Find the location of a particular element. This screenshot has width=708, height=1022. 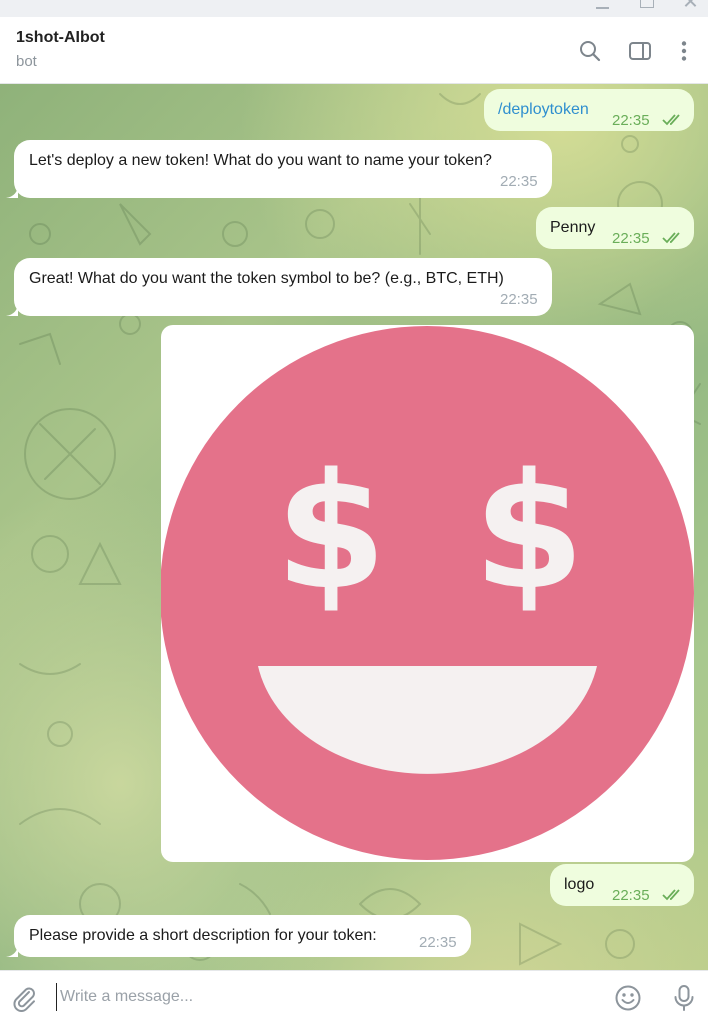

minimize-icon is located at coordinates (603, 7).